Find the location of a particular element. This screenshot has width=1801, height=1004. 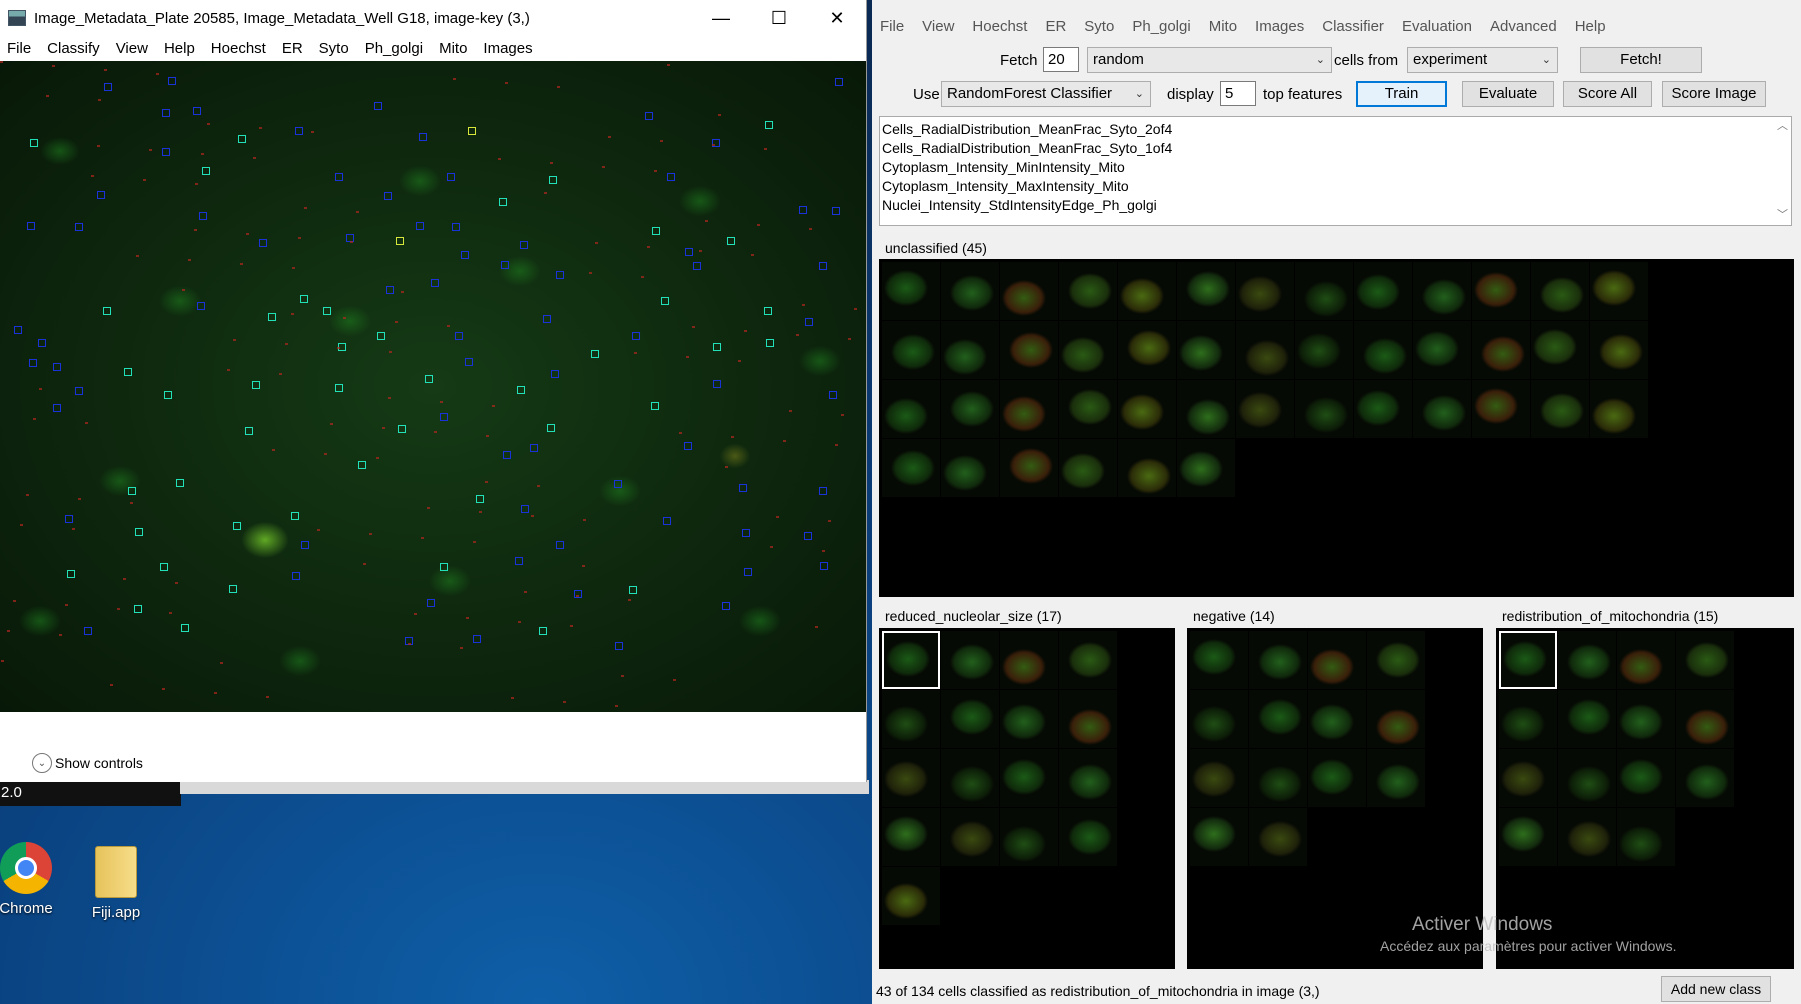

menu-er: ER is located at coordinates (293, 48).